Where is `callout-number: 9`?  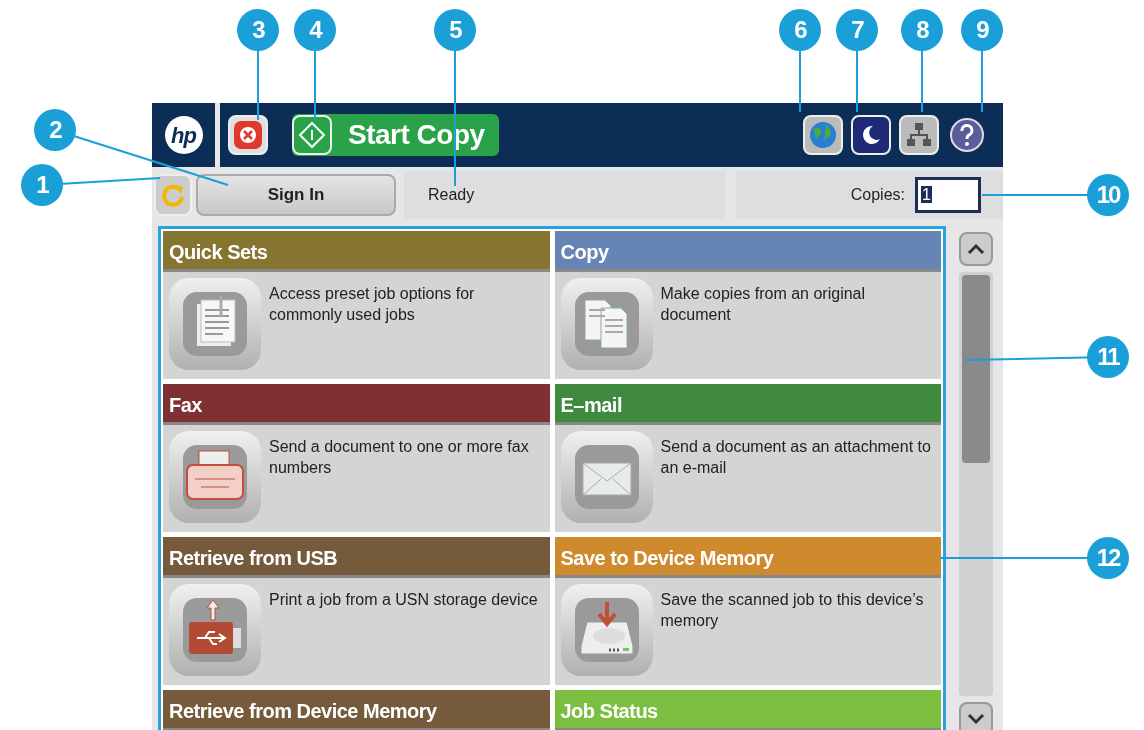
callout-number: 9 is located at coordinates (982, 30).